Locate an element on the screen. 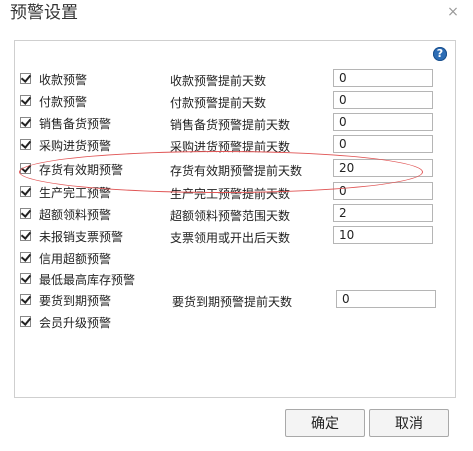 Image resolution: width=473 pixels, height=451 pixels. param-label-sales-stock: 销售备货预警提前天数 is located at coordinates (230, 125).